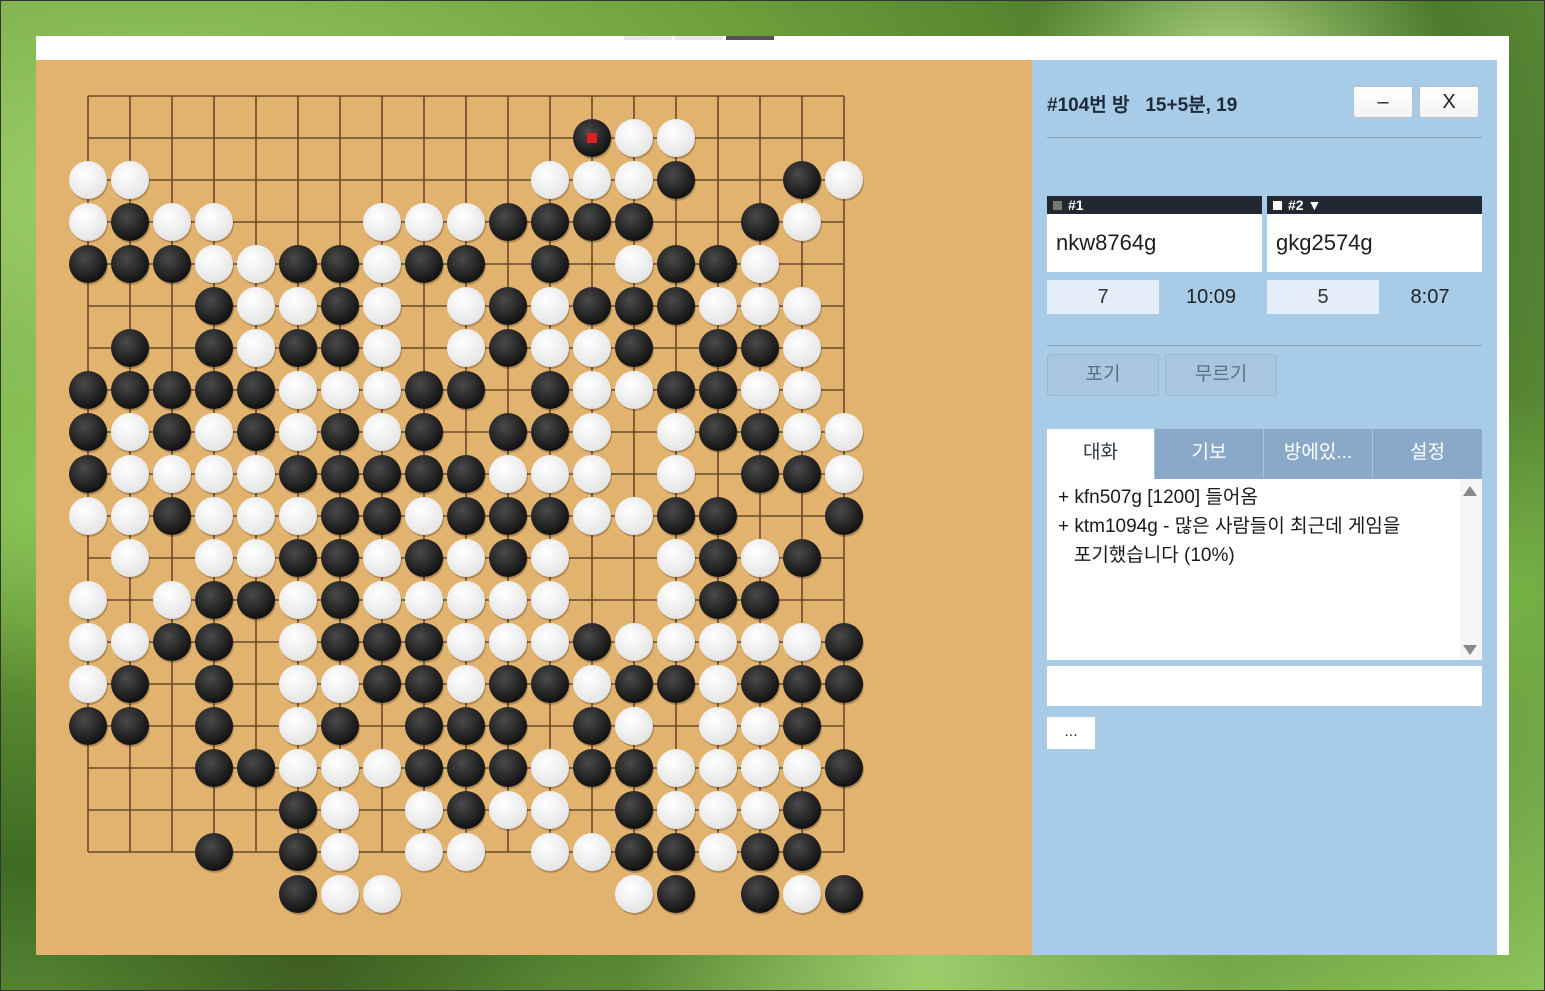 This screenshot has width=1545, height=991. I want to click on undo-button: 무르기, so click(1221, 375).